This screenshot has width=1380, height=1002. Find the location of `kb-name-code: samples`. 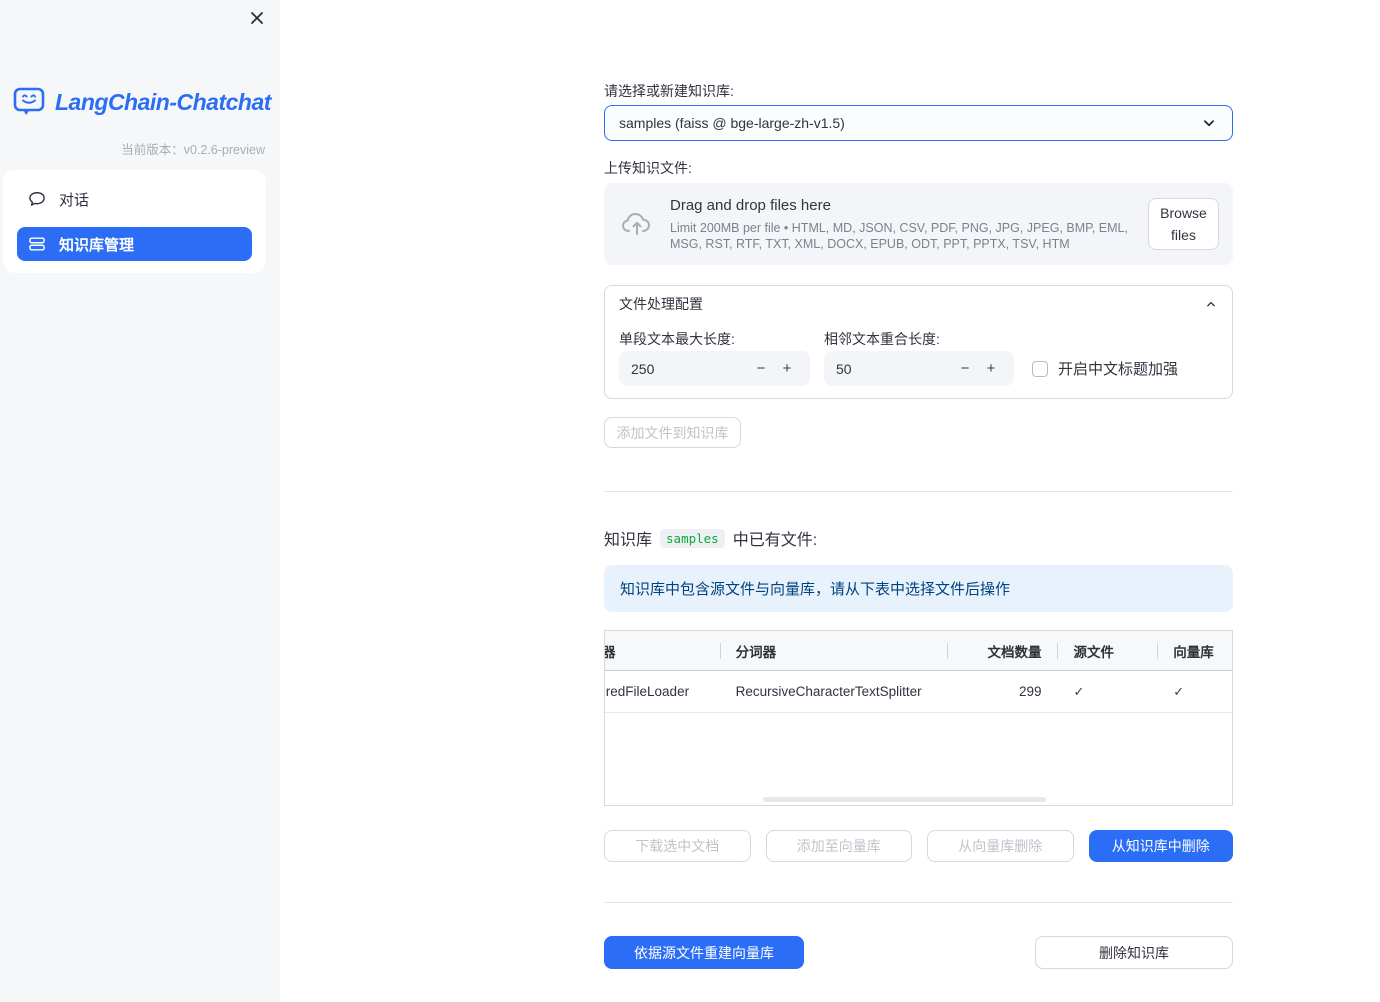

kb-name-code: samples is located at coordinates (692, 538).